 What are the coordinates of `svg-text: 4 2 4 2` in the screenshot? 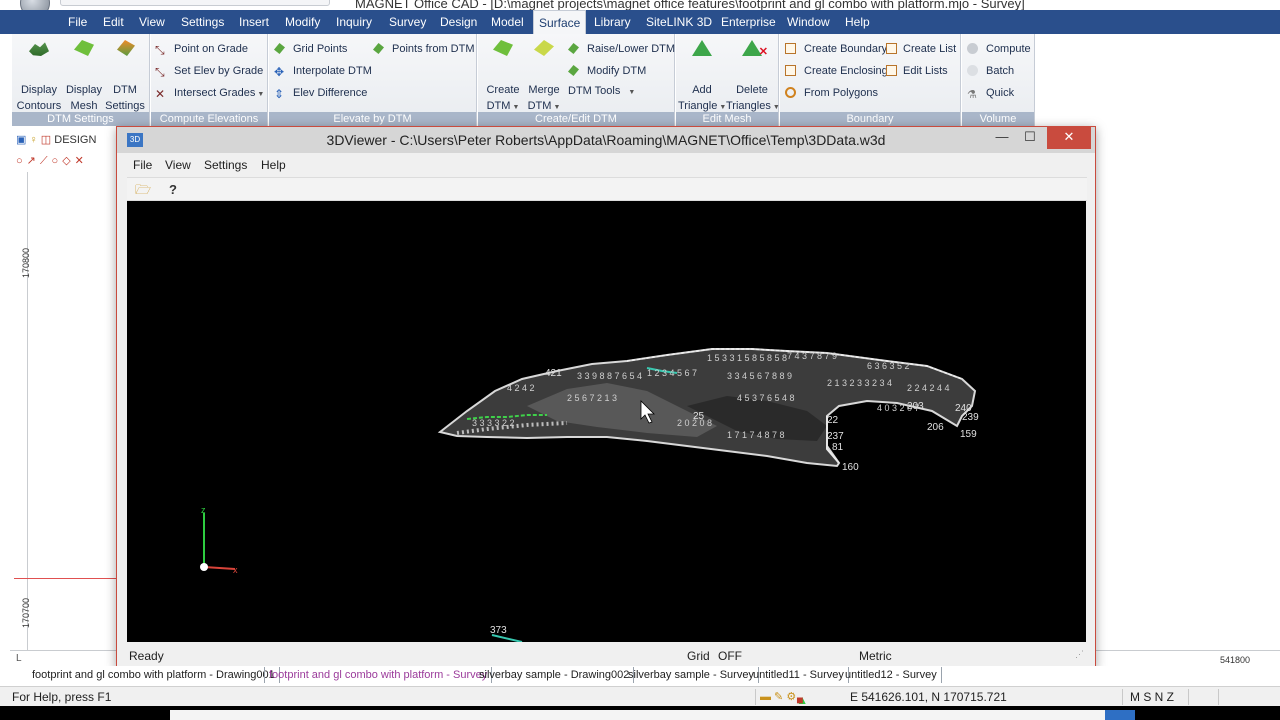 It's located at (521, 388).